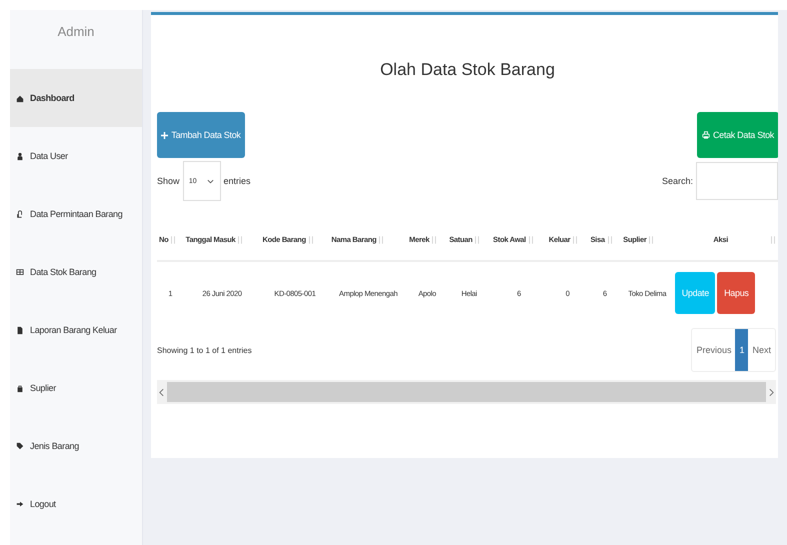 The image size is (787, 545). What do you see at coordinates (677, 181) in the screenshot?
I see `search-label: Search:` at bounding box center [677, 181].